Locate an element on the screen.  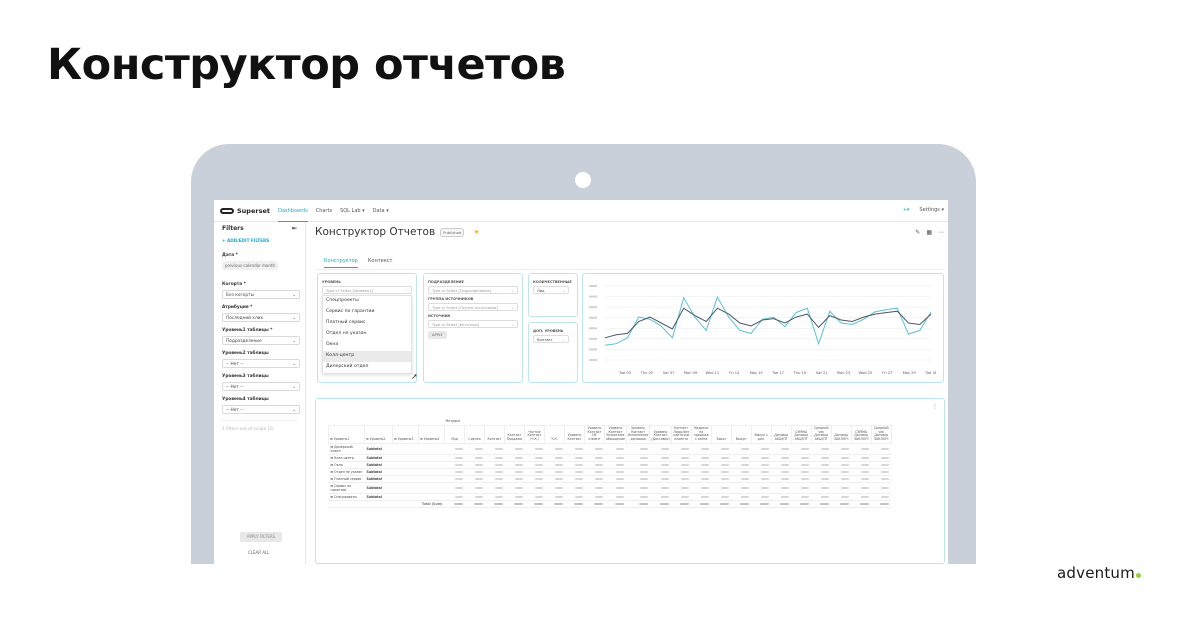
column-header: Уровень Контакт (Доставки) is located at coordinates (660, 434).